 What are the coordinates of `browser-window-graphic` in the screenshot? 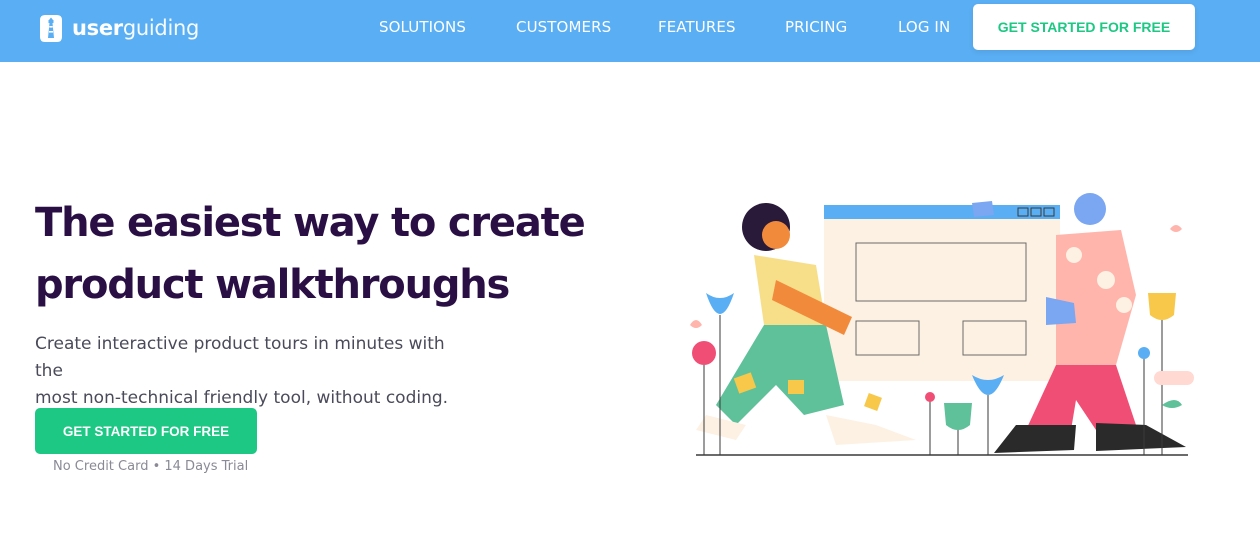 It's located at (942, 293).